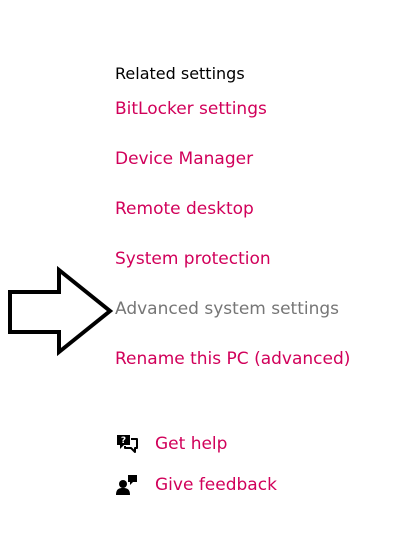  I want to click on bitlocker-settings-link: BitLocker settings, so click(191, 109).